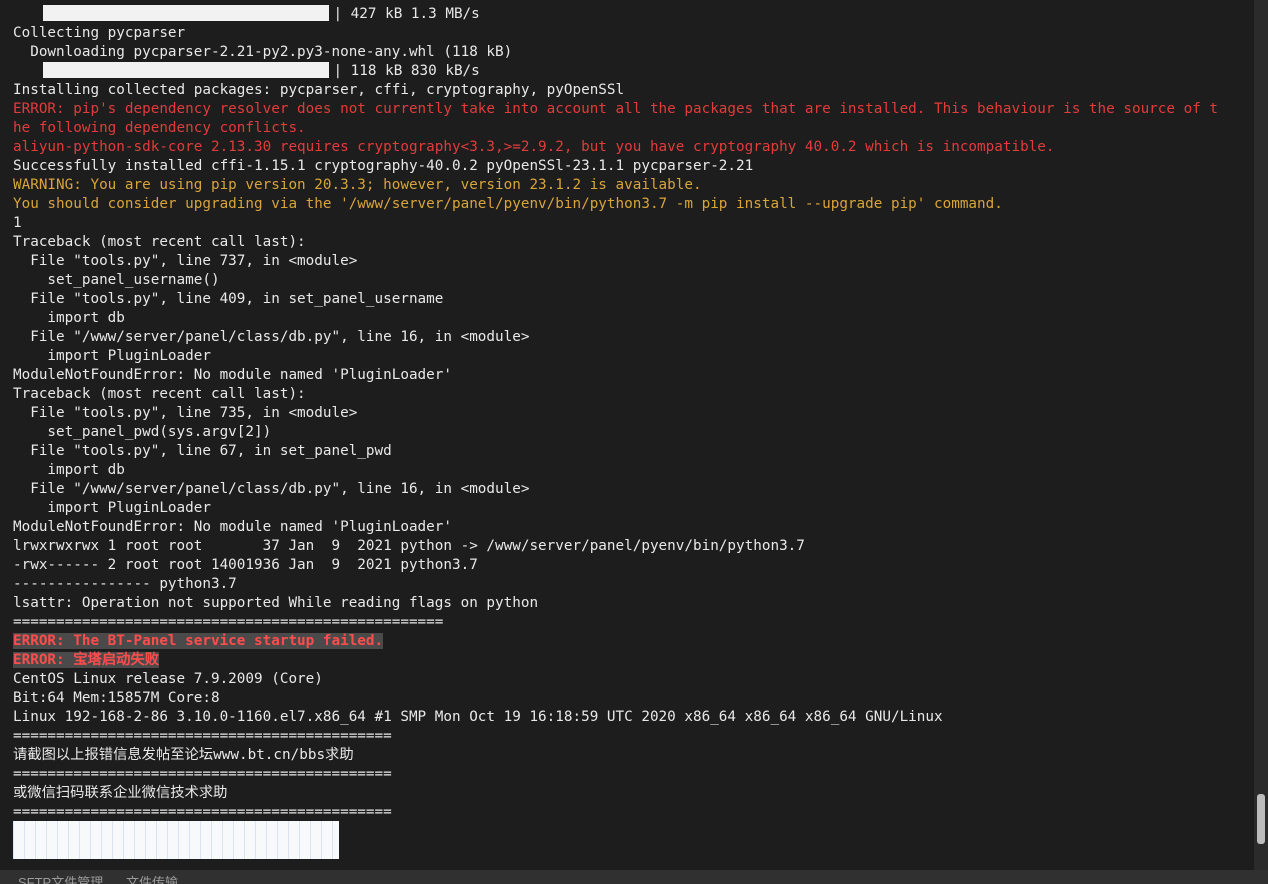 The height and width of the screenshot is (884, 1268). I want to click on terminal-line: he following dependency conflicts., so click(159, 128).